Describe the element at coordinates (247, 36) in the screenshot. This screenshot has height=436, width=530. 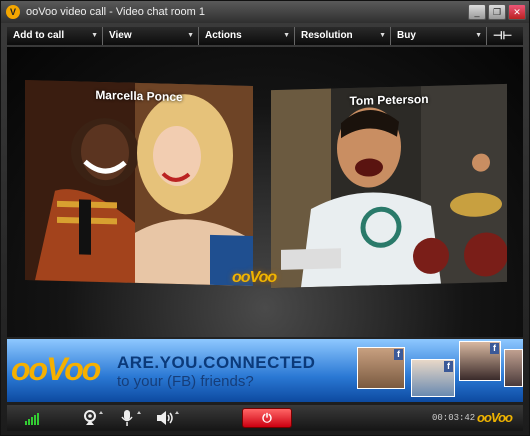
I see `menu-actions: Actions ▼` at that location.